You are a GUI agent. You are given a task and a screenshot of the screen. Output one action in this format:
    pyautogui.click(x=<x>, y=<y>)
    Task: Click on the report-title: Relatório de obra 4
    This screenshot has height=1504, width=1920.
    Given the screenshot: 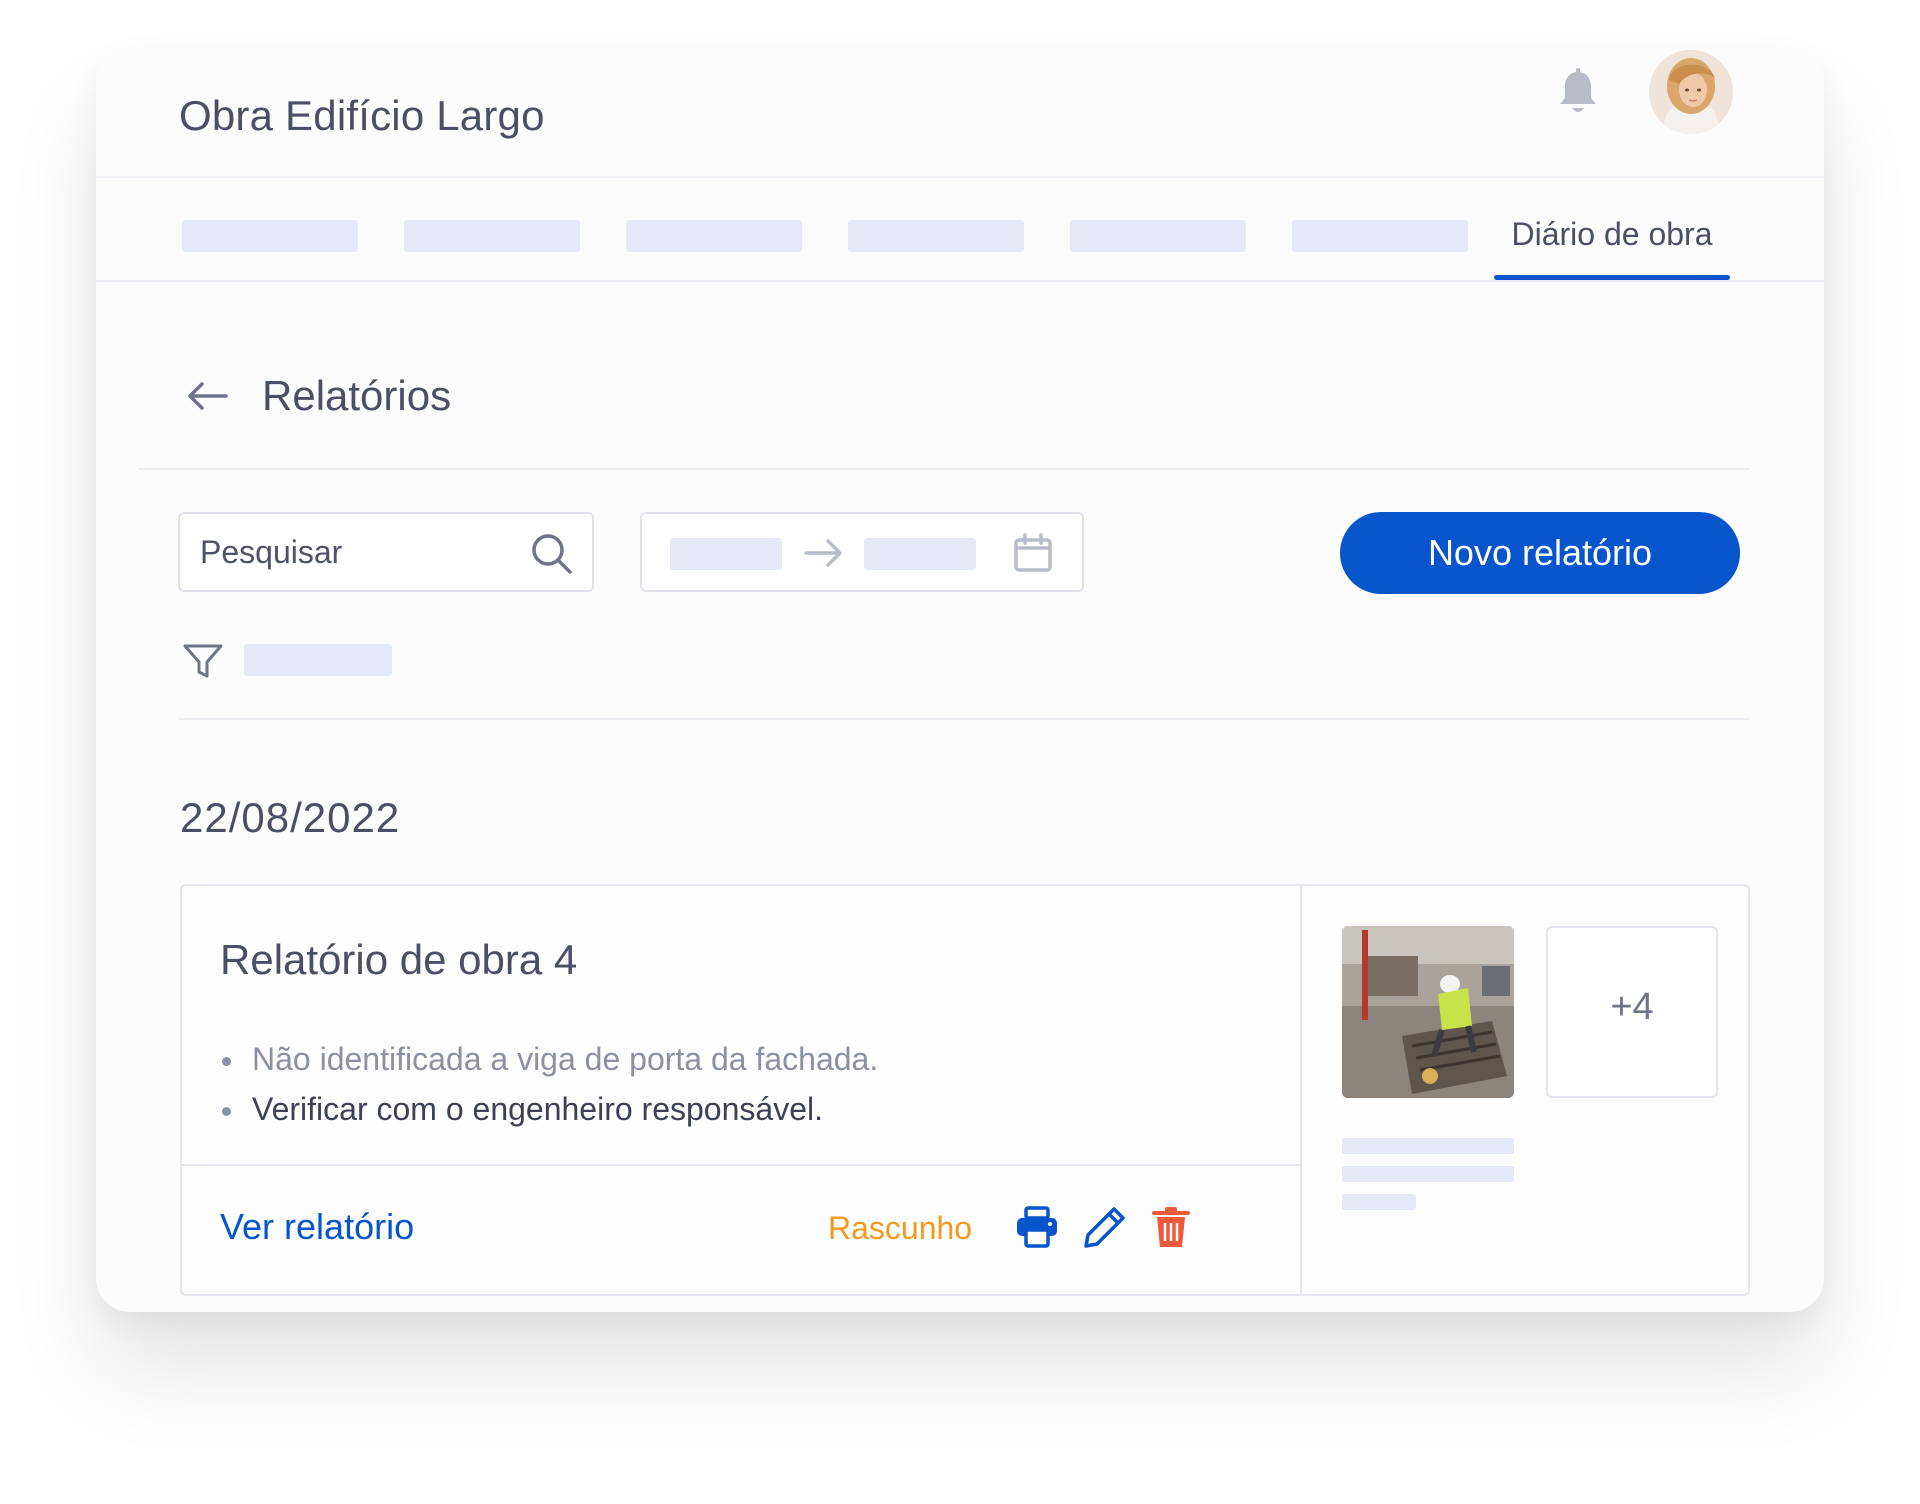 What is the action you would take?
    pyautogui.click(x=399, y=959)
    